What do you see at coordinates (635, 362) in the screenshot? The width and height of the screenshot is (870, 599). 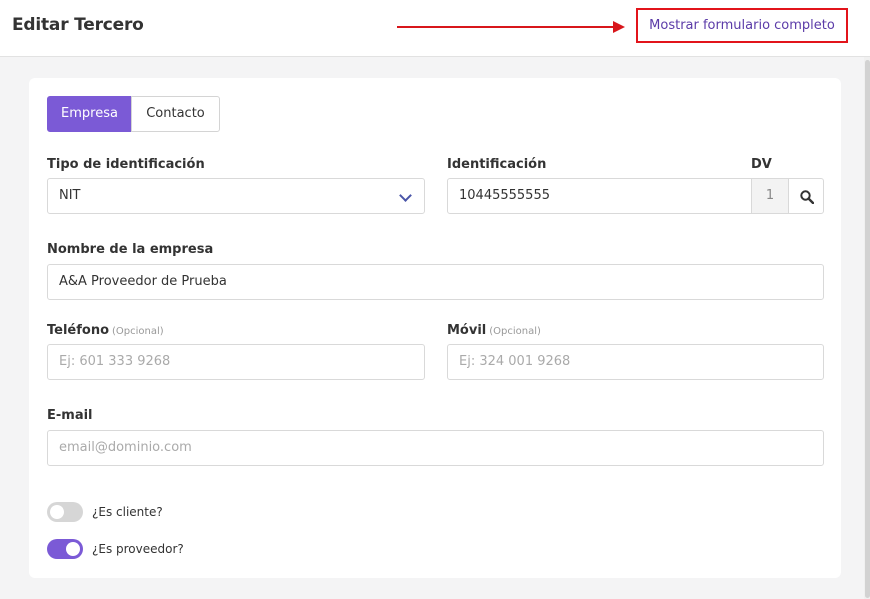 I see `mobile-input: Ej: 324 001 9268` at bounding box center [635, 362].